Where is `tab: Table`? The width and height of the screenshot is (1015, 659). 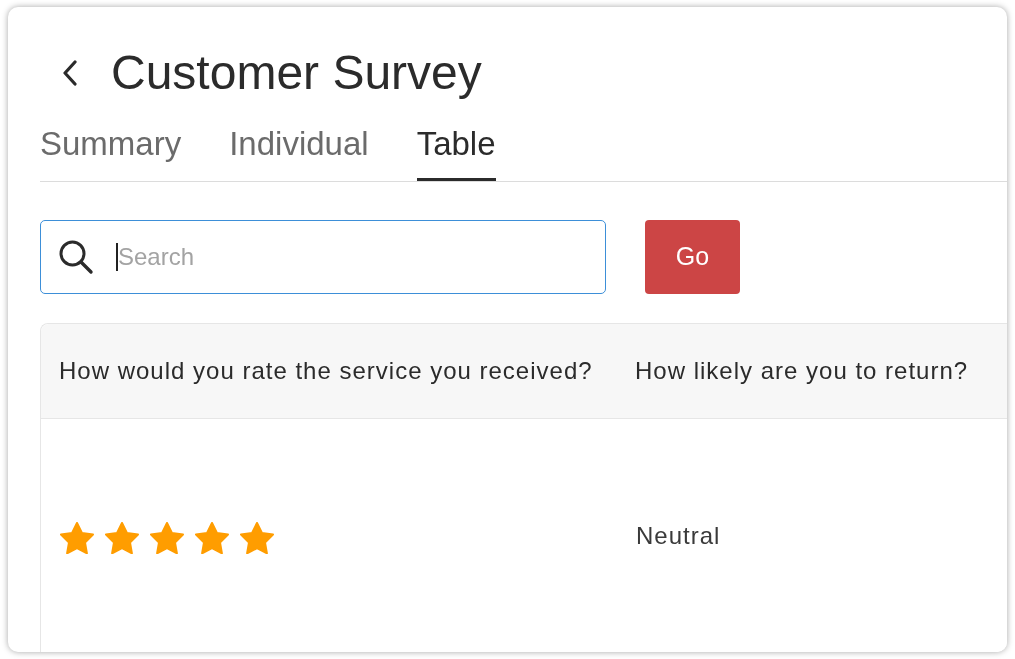
tab: Table is located at coordinates (456, 153).